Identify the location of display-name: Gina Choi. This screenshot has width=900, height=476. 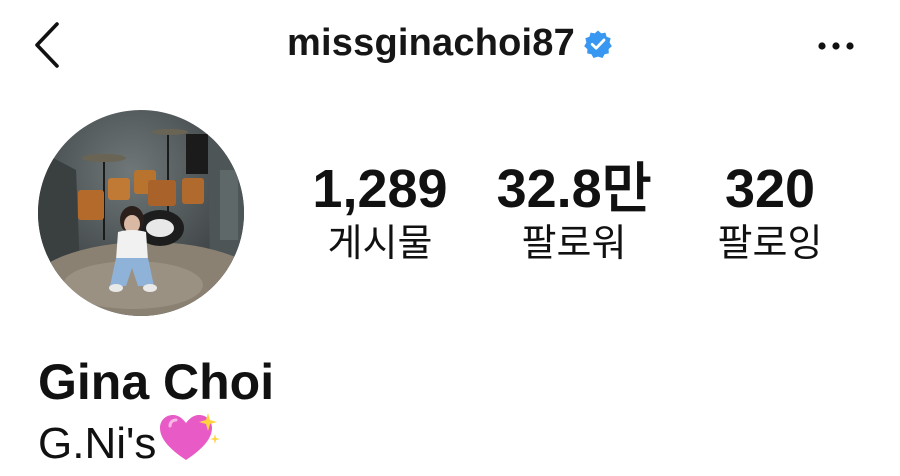
(156, 382).